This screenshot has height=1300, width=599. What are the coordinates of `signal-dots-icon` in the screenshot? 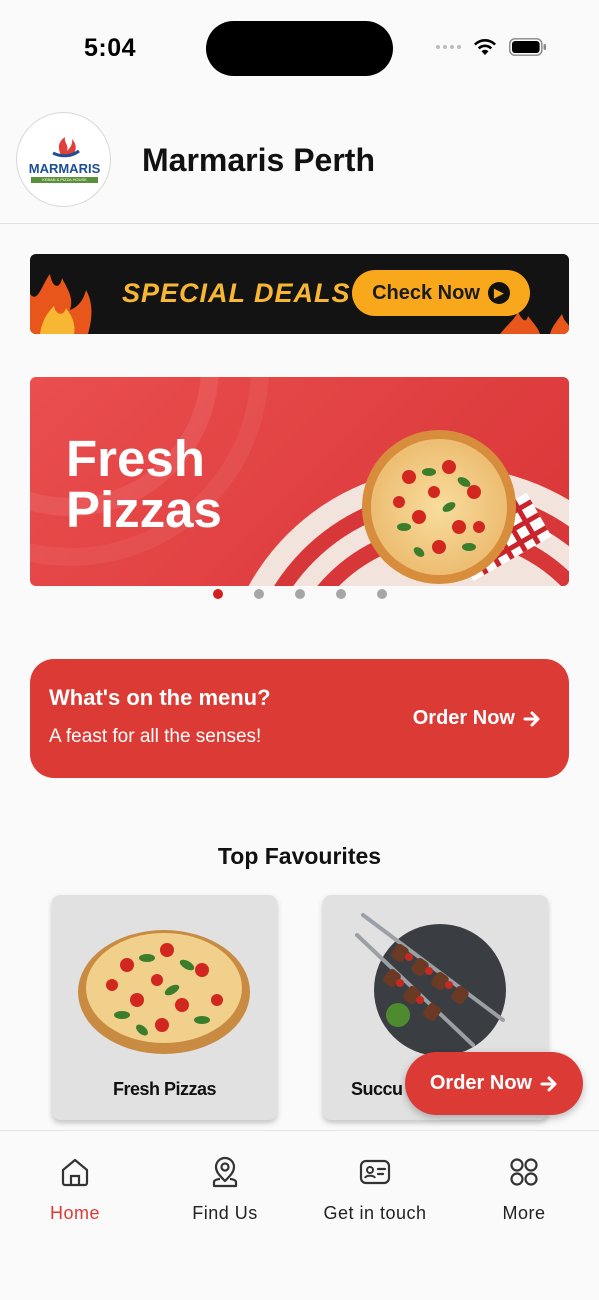 It's located at (448, 47).